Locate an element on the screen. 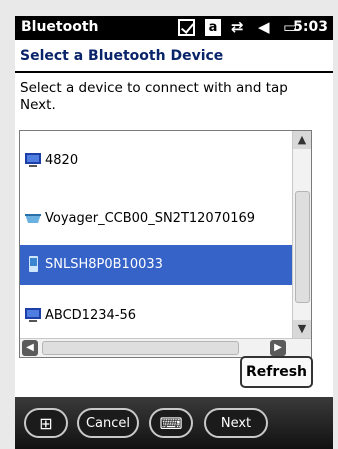  app-title: Bluetooth is located at coordinates (60, 27).